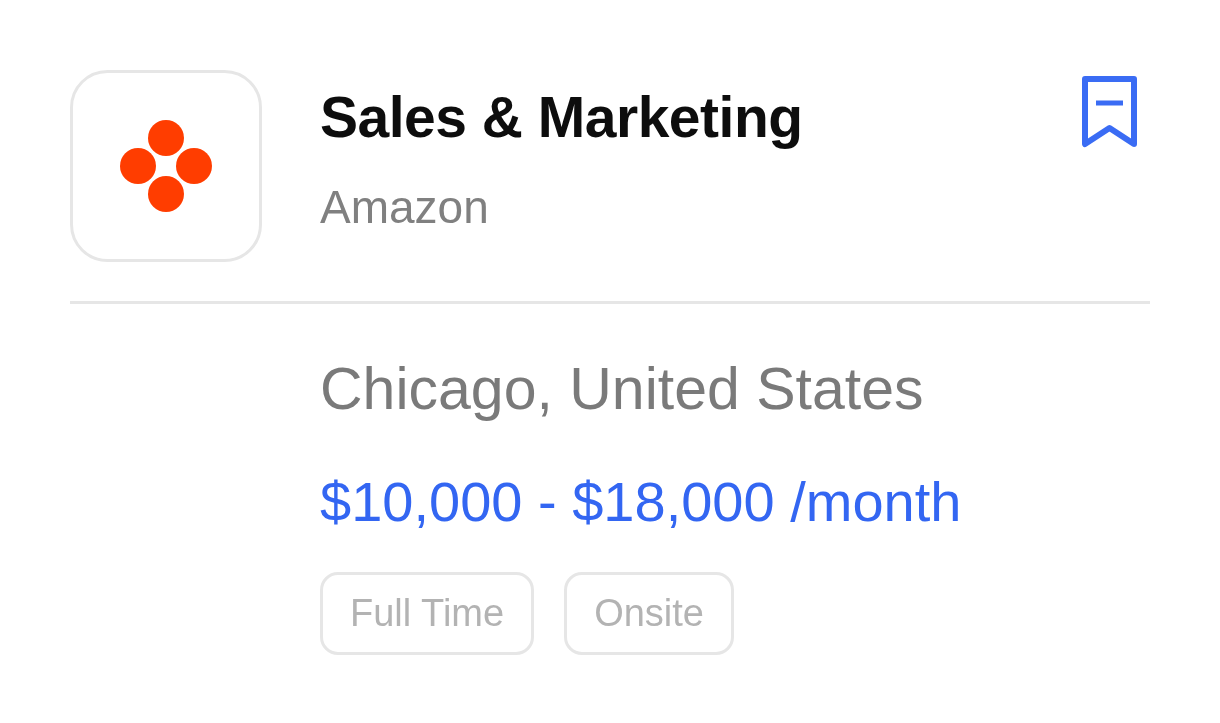 Image resolution: width=1220 pixels, height=723 pixels. What do you see at coordinates (166, 166) in the screenshot?
I see `dots-logo-icon` at bounding box center [166, 166].